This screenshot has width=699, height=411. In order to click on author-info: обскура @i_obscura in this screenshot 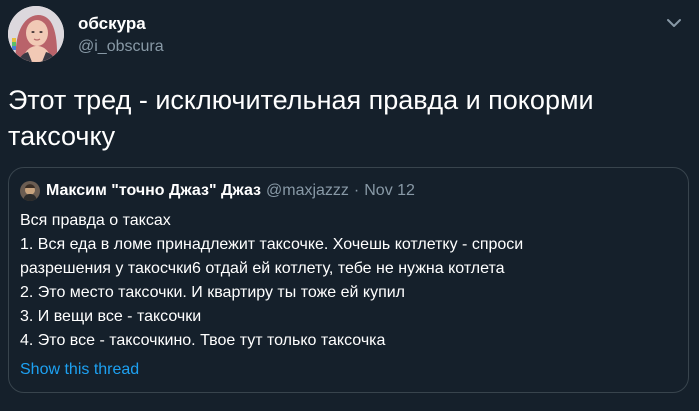, I will do `click(121, 34)`.